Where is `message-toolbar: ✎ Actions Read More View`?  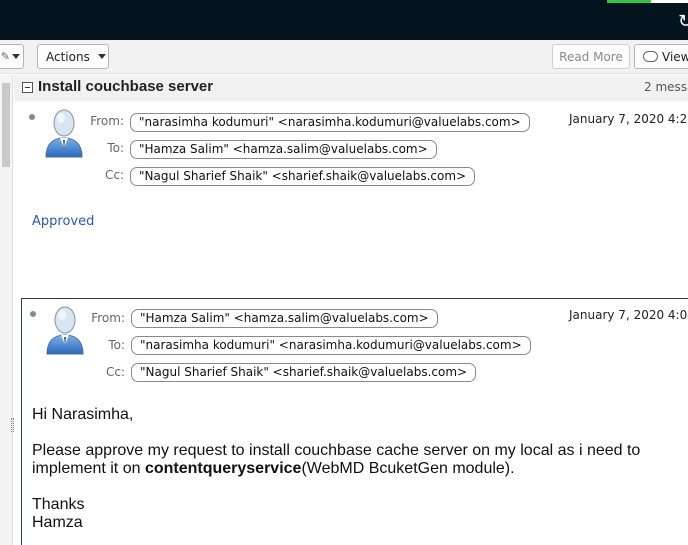
message-toolbar: ✎ Actions Read More View is located at coordinates (344, 57).